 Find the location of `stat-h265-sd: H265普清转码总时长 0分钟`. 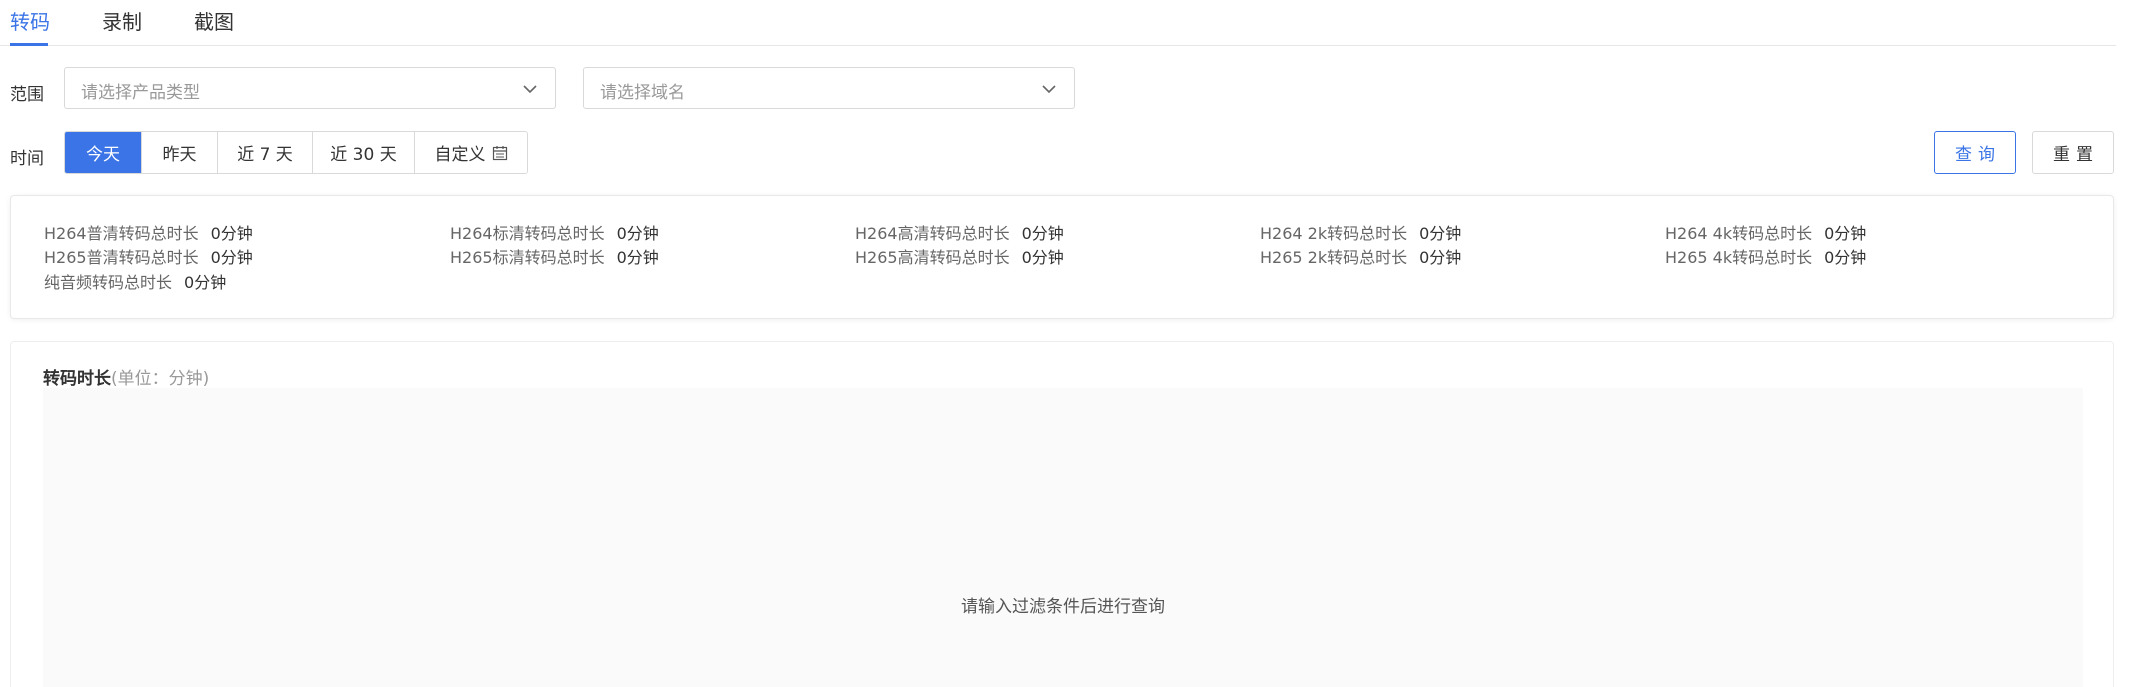

stat-h265-sd: H265普清转码总时长 0分钟 is located at coordinates (148, 257).